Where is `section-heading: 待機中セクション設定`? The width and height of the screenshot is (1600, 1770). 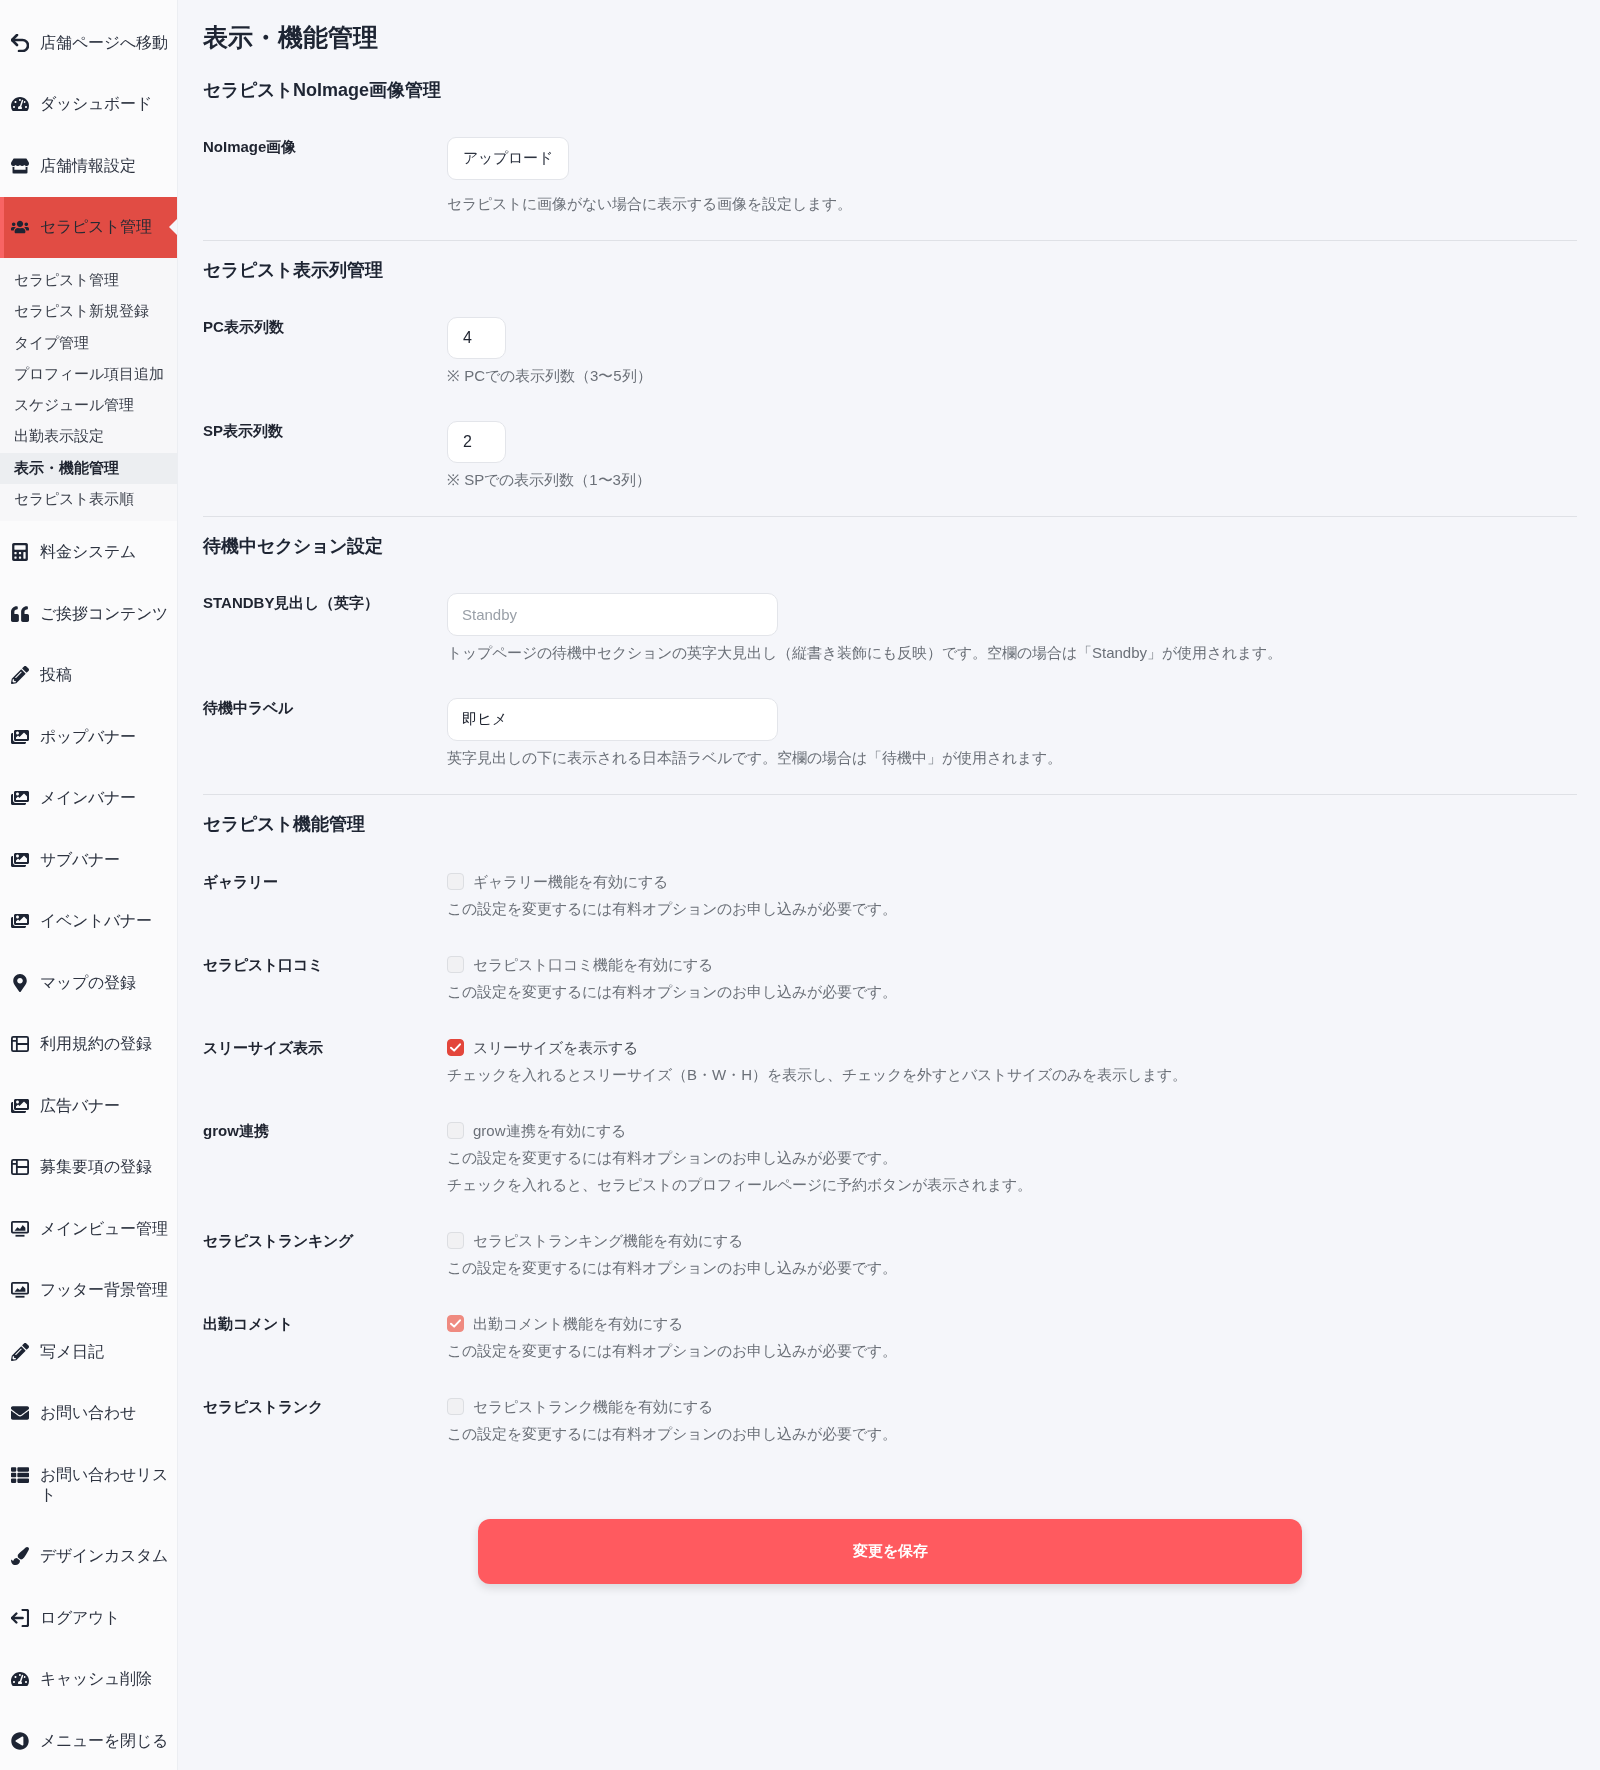 section-heading: 待機中セクション設定 is located at coordinates (293, 546).